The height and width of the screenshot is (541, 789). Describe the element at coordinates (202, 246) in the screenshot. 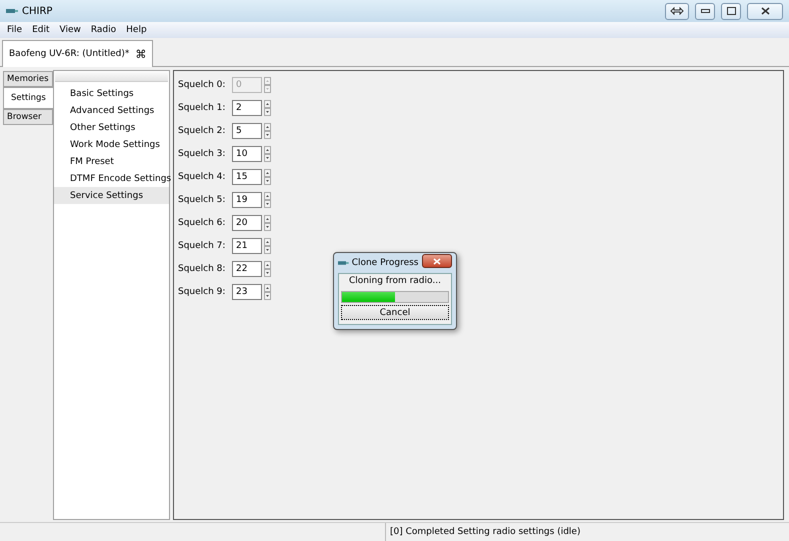

I see `field-label: Squelch 7:` at that location.